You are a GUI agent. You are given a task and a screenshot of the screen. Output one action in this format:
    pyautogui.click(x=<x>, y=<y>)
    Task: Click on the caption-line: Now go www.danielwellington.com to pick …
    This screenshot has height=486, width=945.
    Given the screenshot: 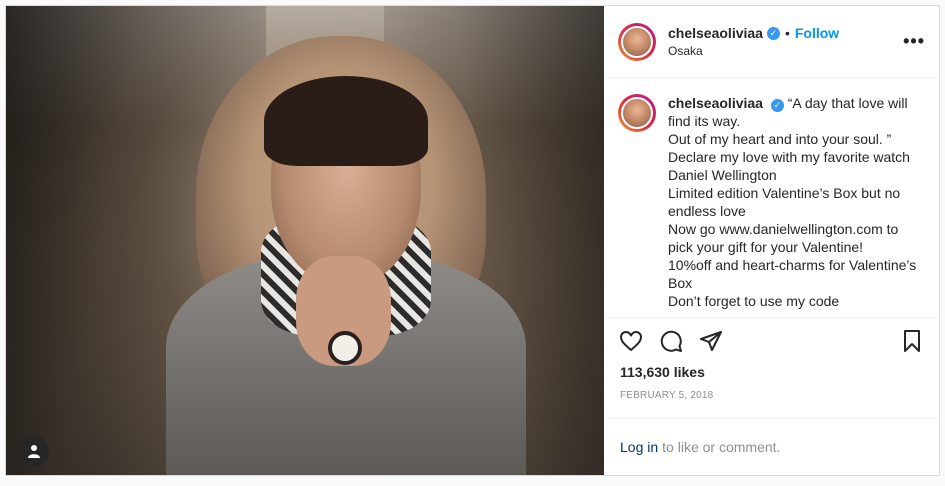 What is the action you would take?
    pyautogui.click(x=785, y=238)
    